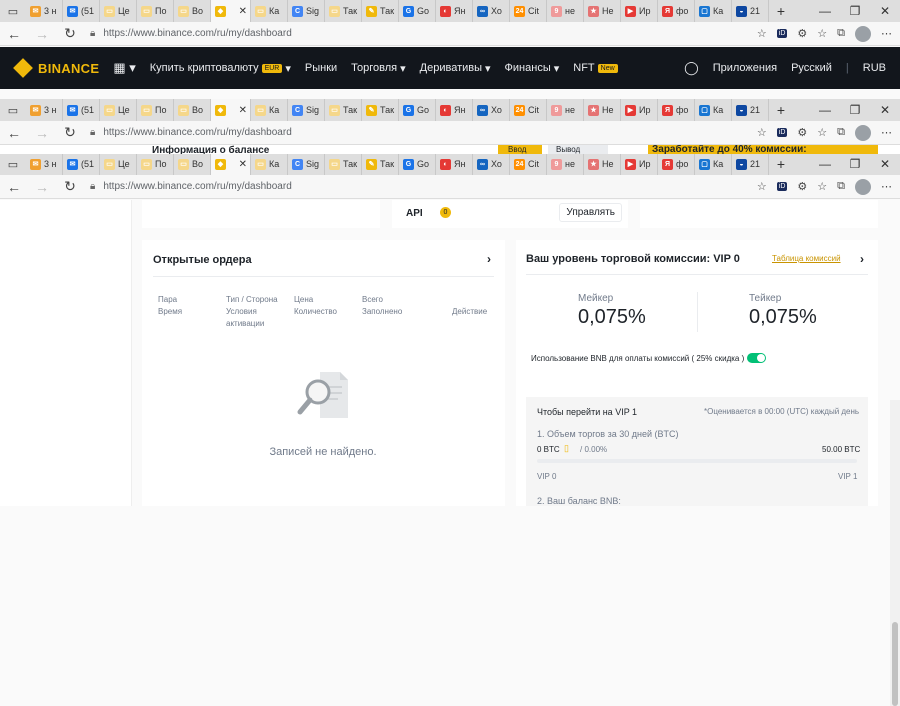 The height and width of the screenshot is (706, 900). I want to click on apps-grid-icon: ▦ ▾, so click(124, 68).